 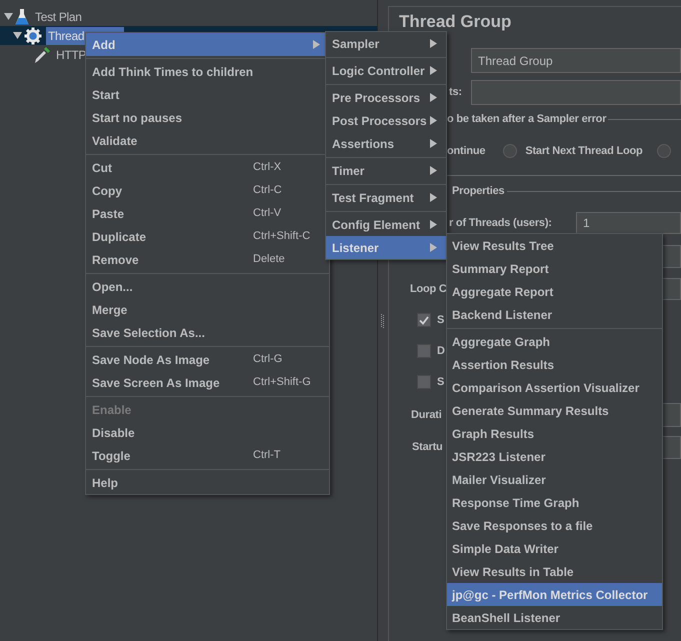 What do you see at coordinates (428, 289) in the screenshot?
I see `field-label: Loop C` at bounding box center [428, 289].